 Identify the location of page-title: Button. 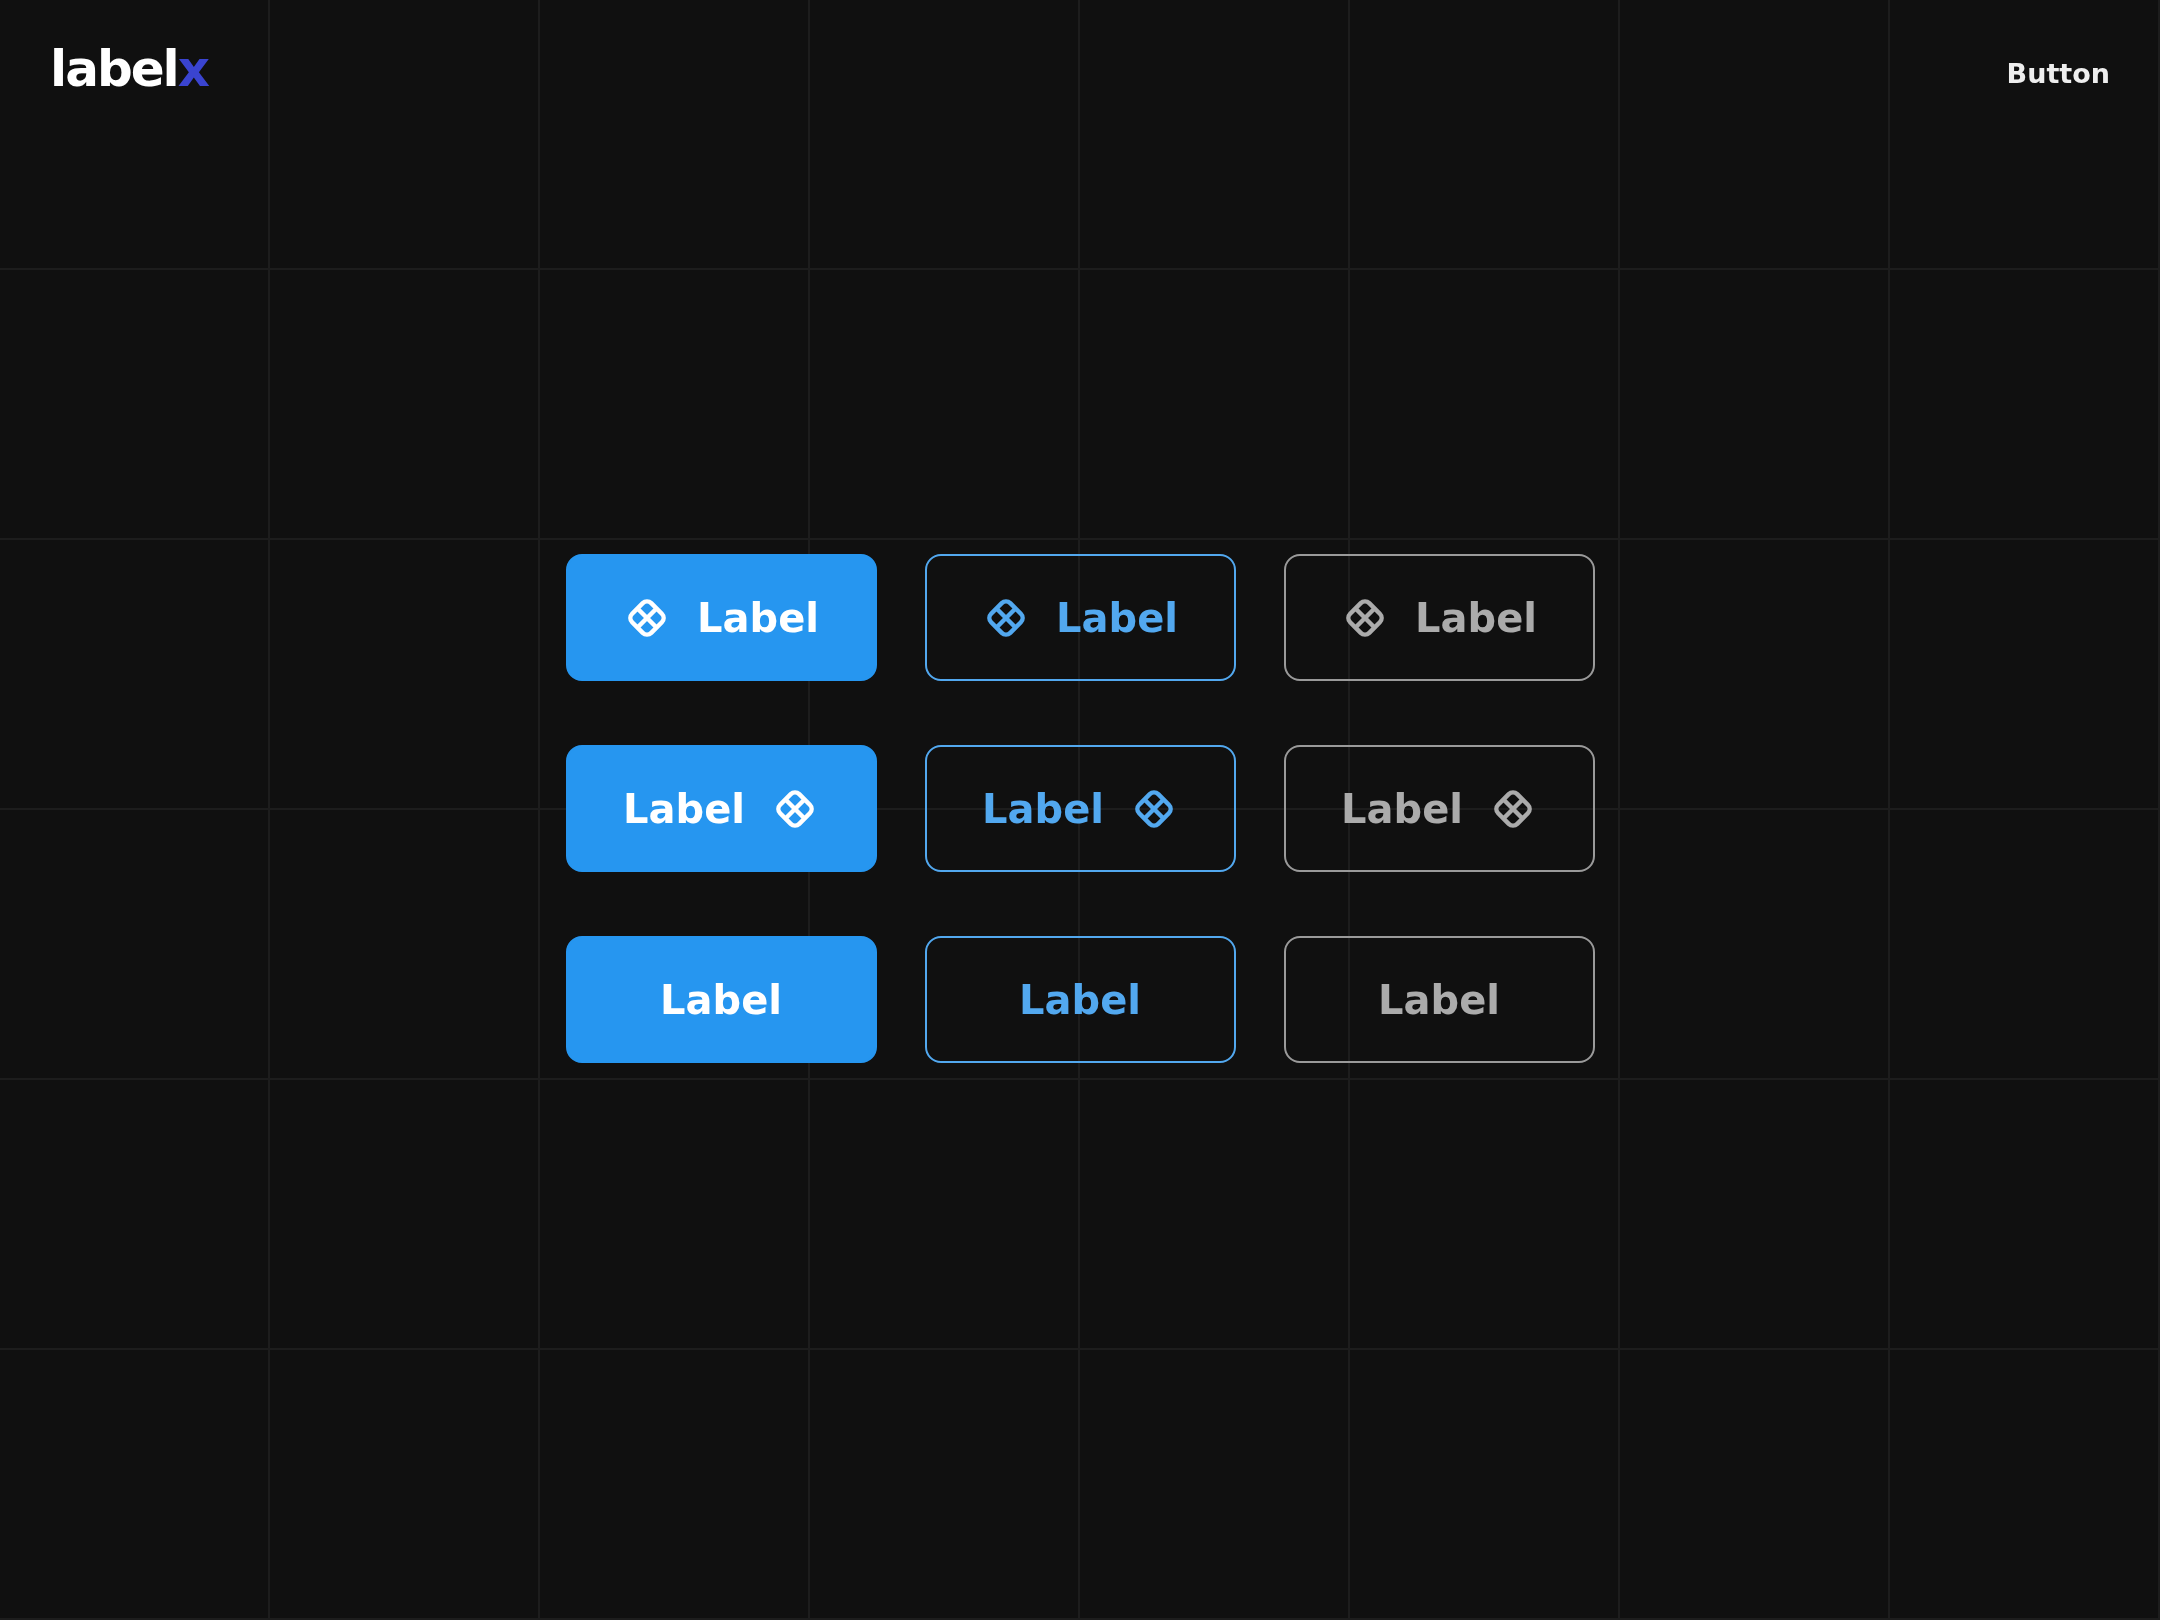
(2058, 74).